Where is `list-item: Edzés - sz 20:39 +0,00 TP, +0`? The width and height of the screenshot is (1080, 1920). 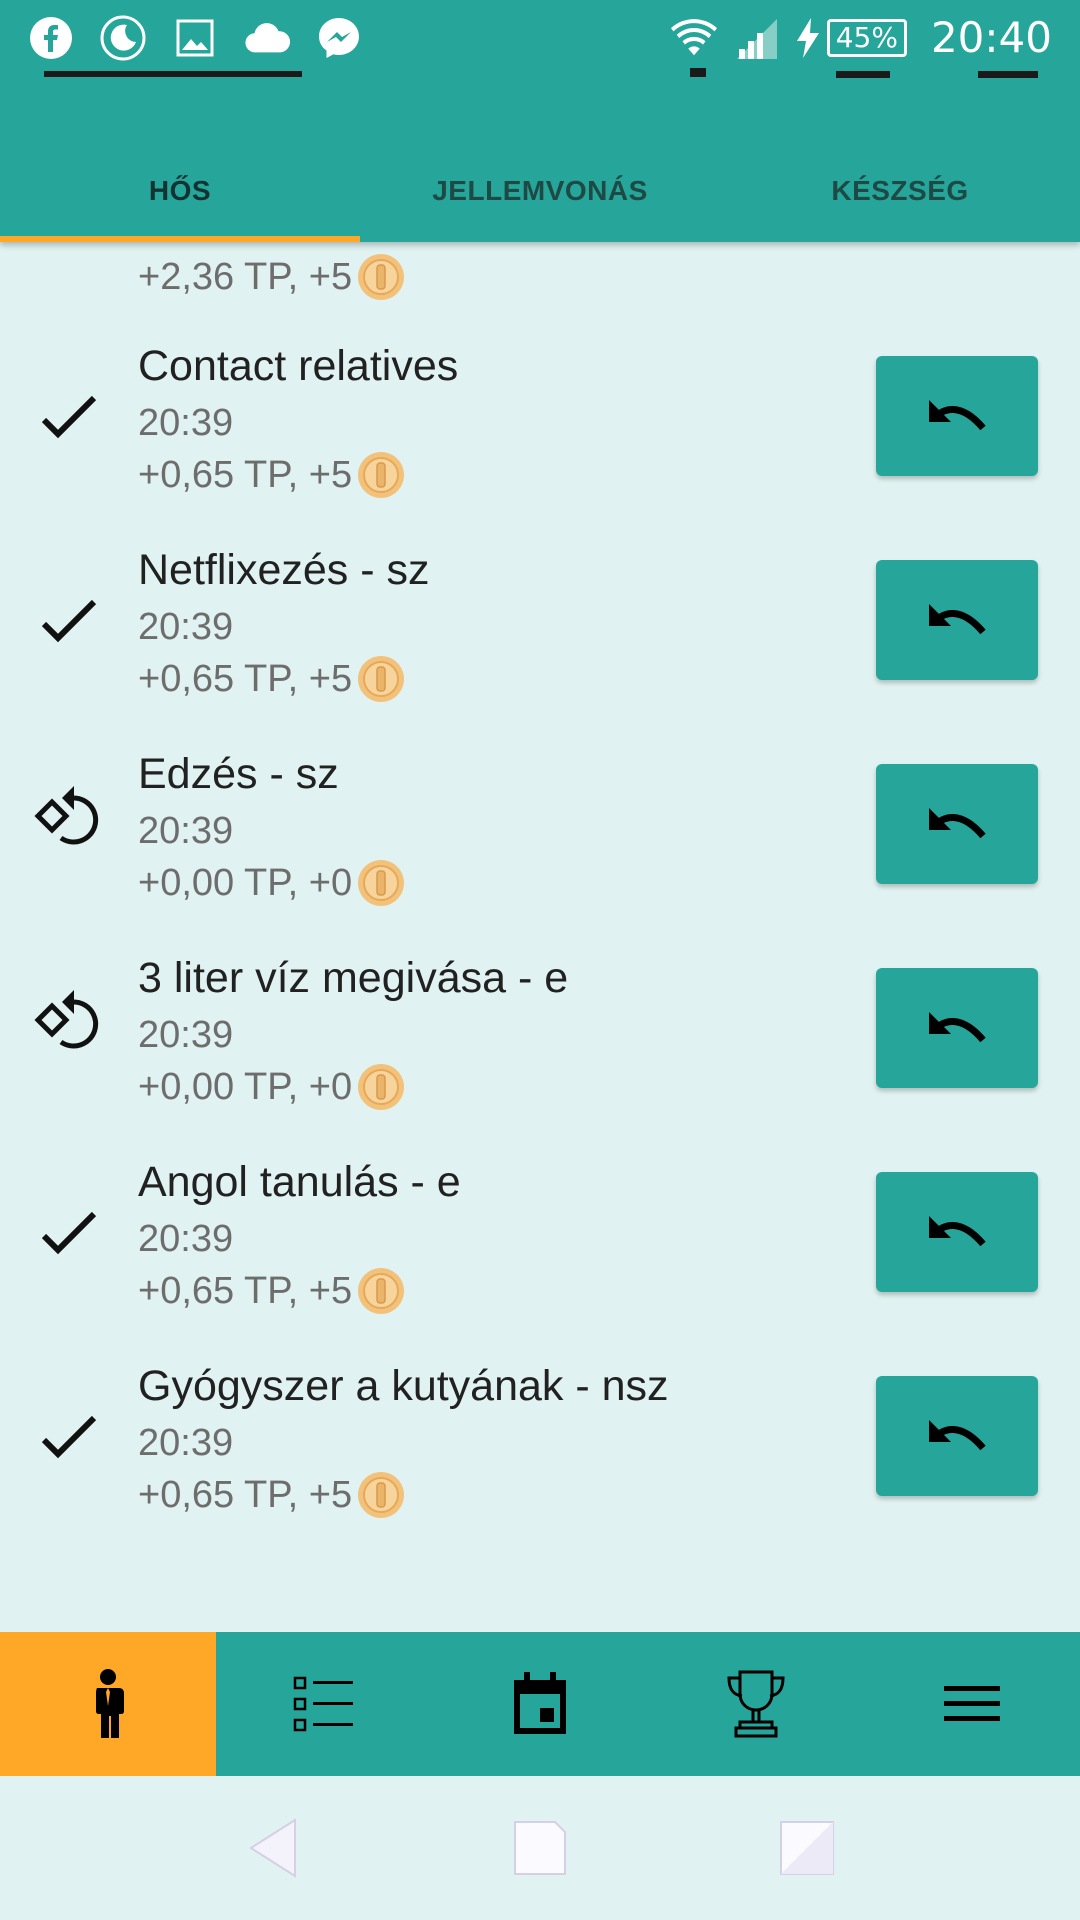
list-item: Edzés - sz 20:39 +0,00 TP, +0 is located at coordinates (540, 842).